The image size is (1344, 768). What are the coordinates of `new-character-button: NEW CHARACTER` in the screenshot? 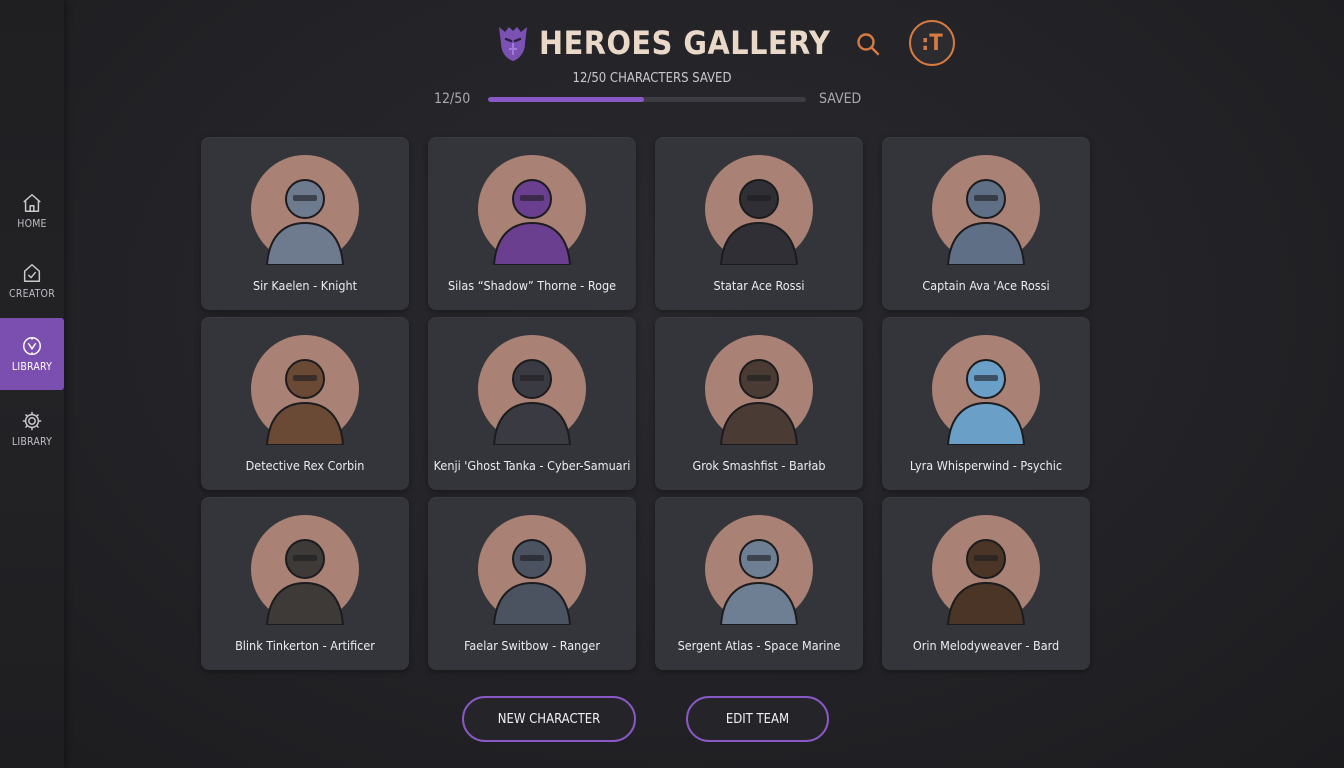 It's located at (549, 719).